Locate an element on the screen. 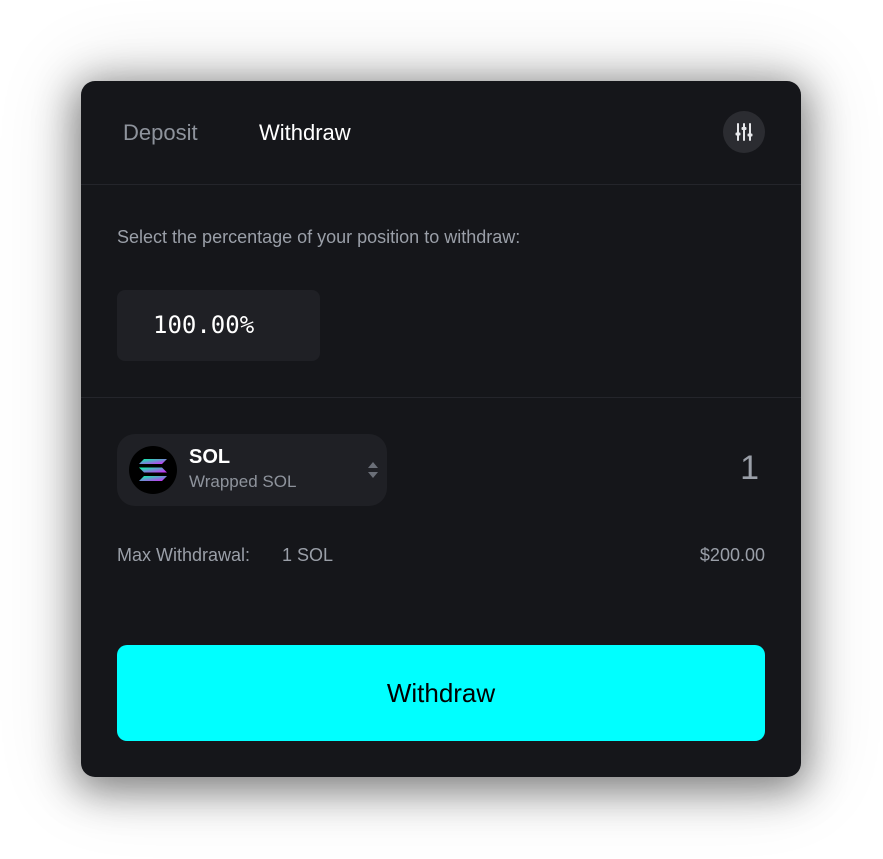  settings-button is located at coordinates (744, 132).